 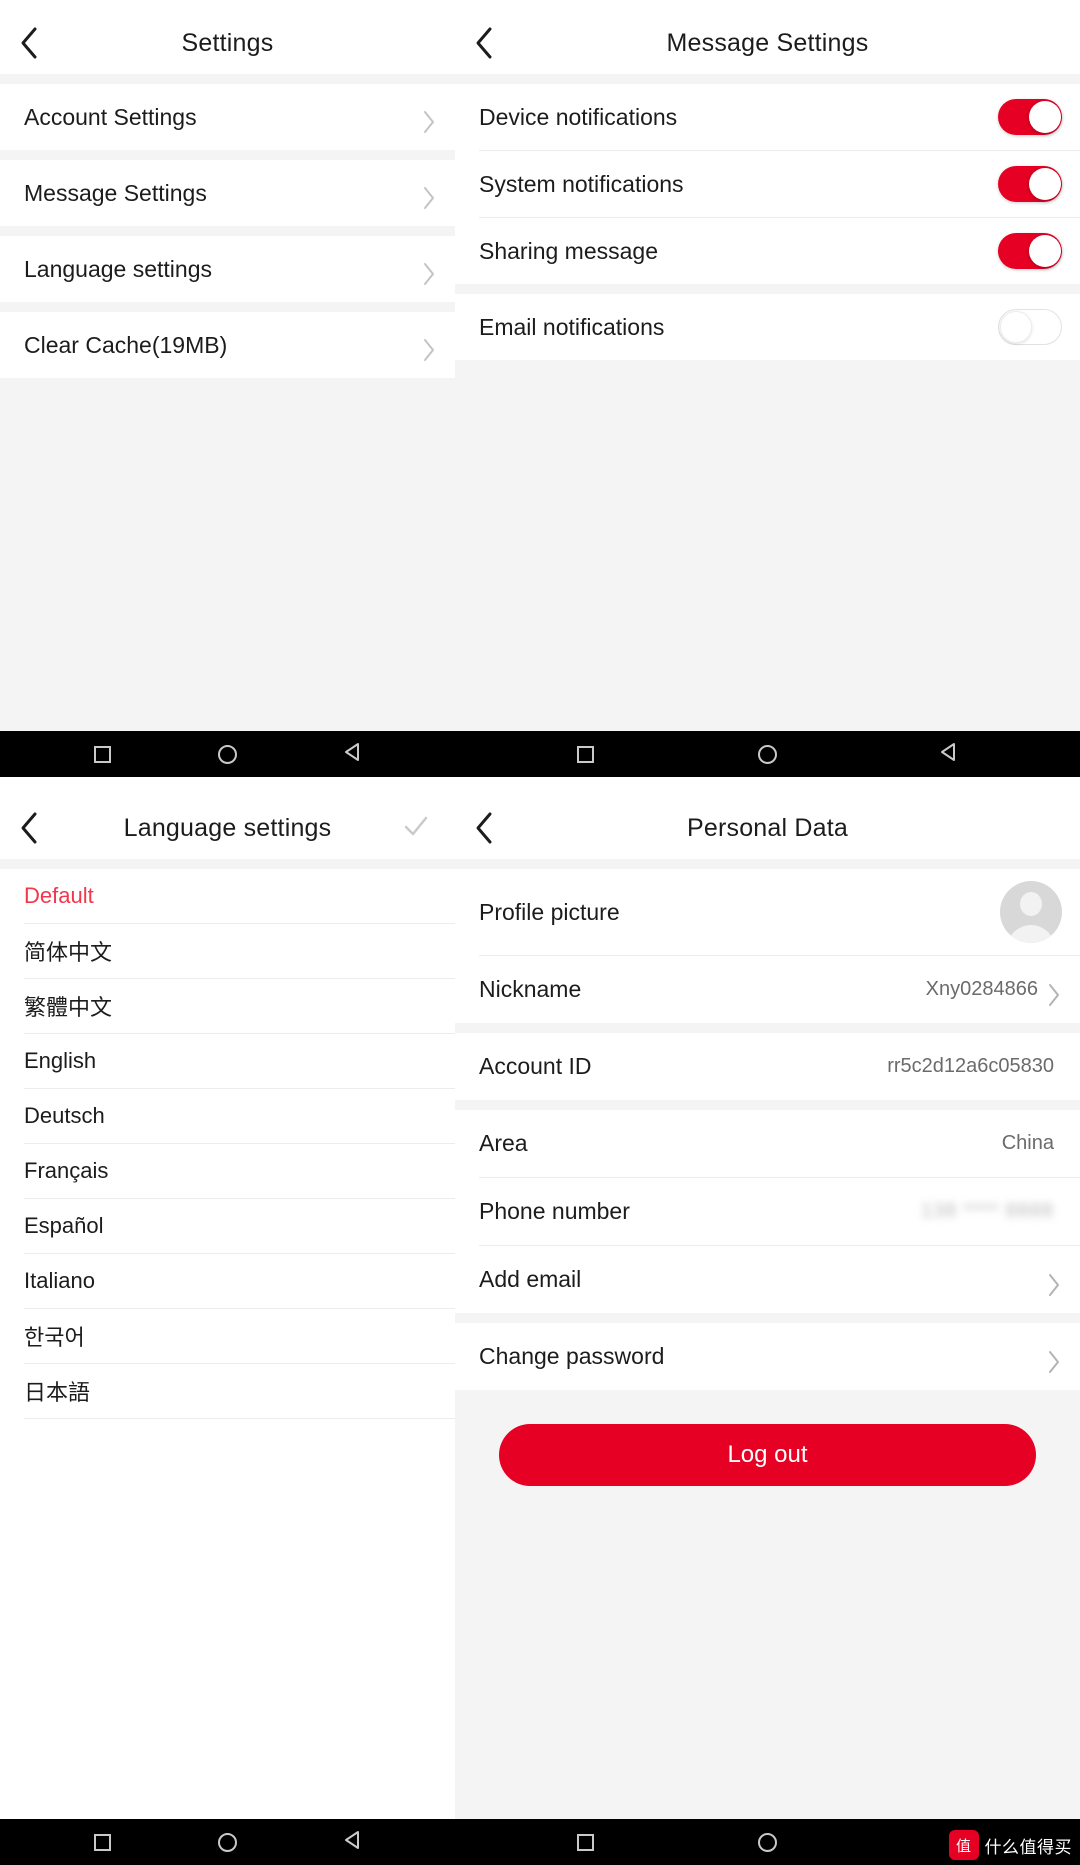 I want to click on personal-row-phone-number: Phone number 138 **** 8888, so click(x=767, y=1211).